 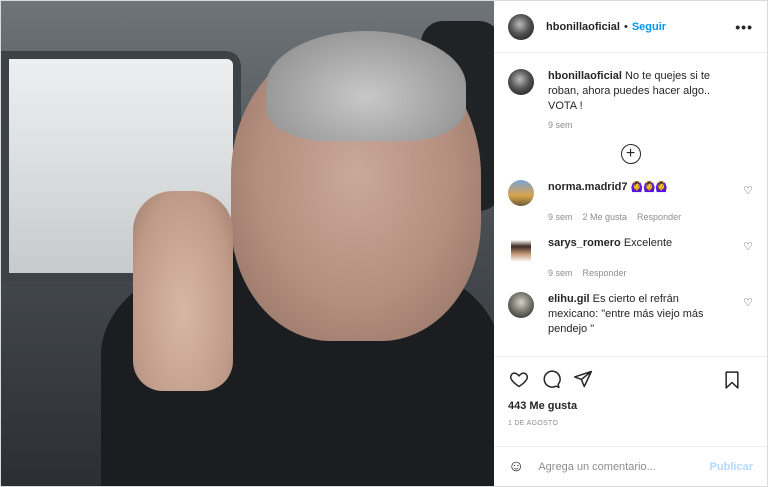 I want to click on share-icon, so click(x=583, y=379).